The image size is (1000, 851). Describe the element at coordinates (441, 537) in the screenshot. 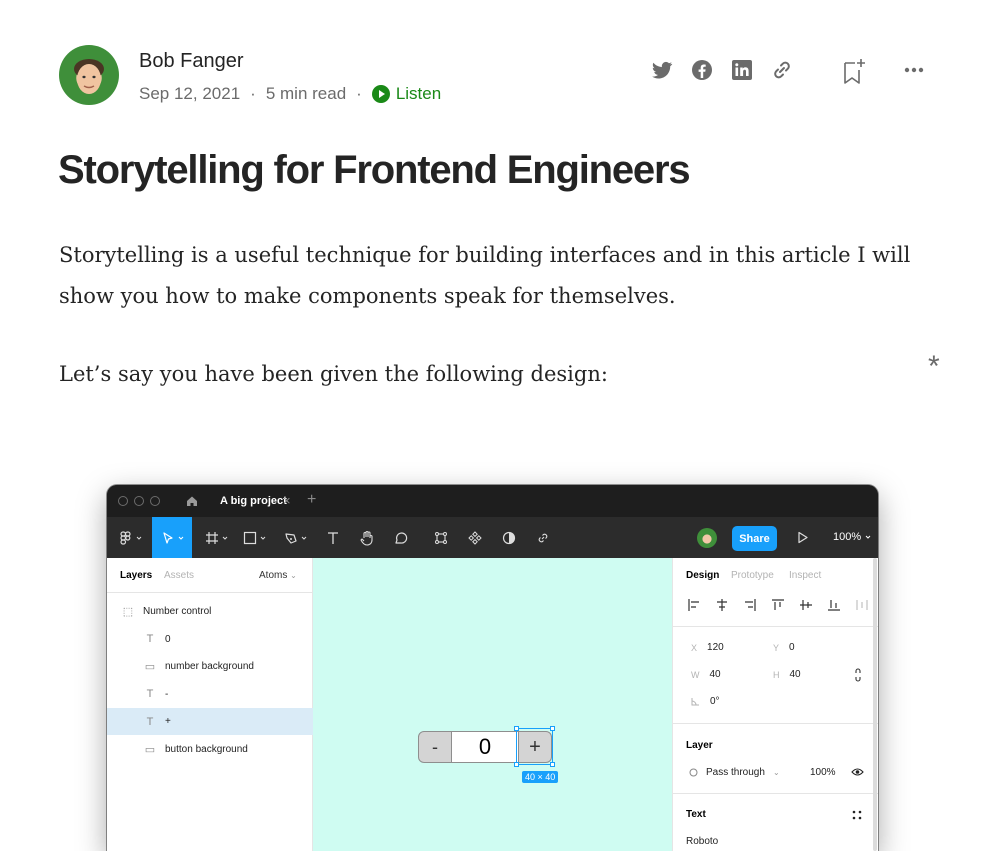

I see `component-tool` at that location.